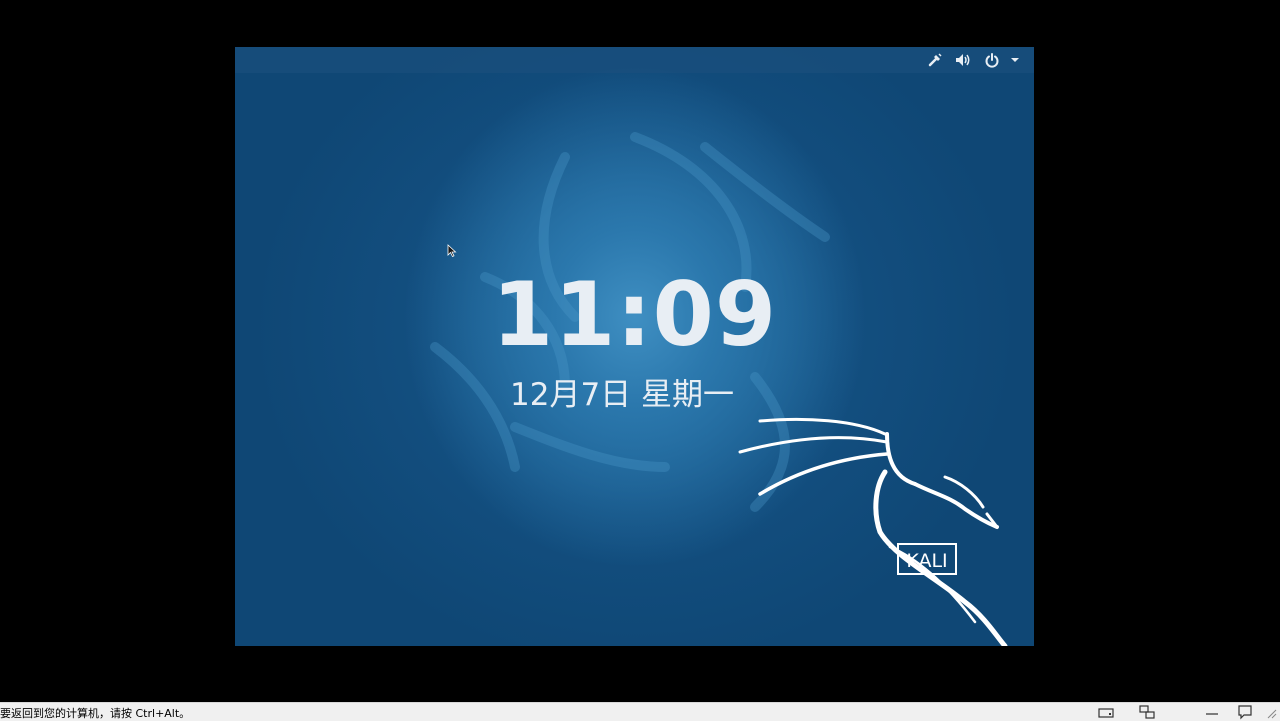 Image resolution: width=1280 pixels, height=721 pixels. Describe the element at coordinates (1271, 712) in the screenshot. I see `resize-grip-icon` at that location.